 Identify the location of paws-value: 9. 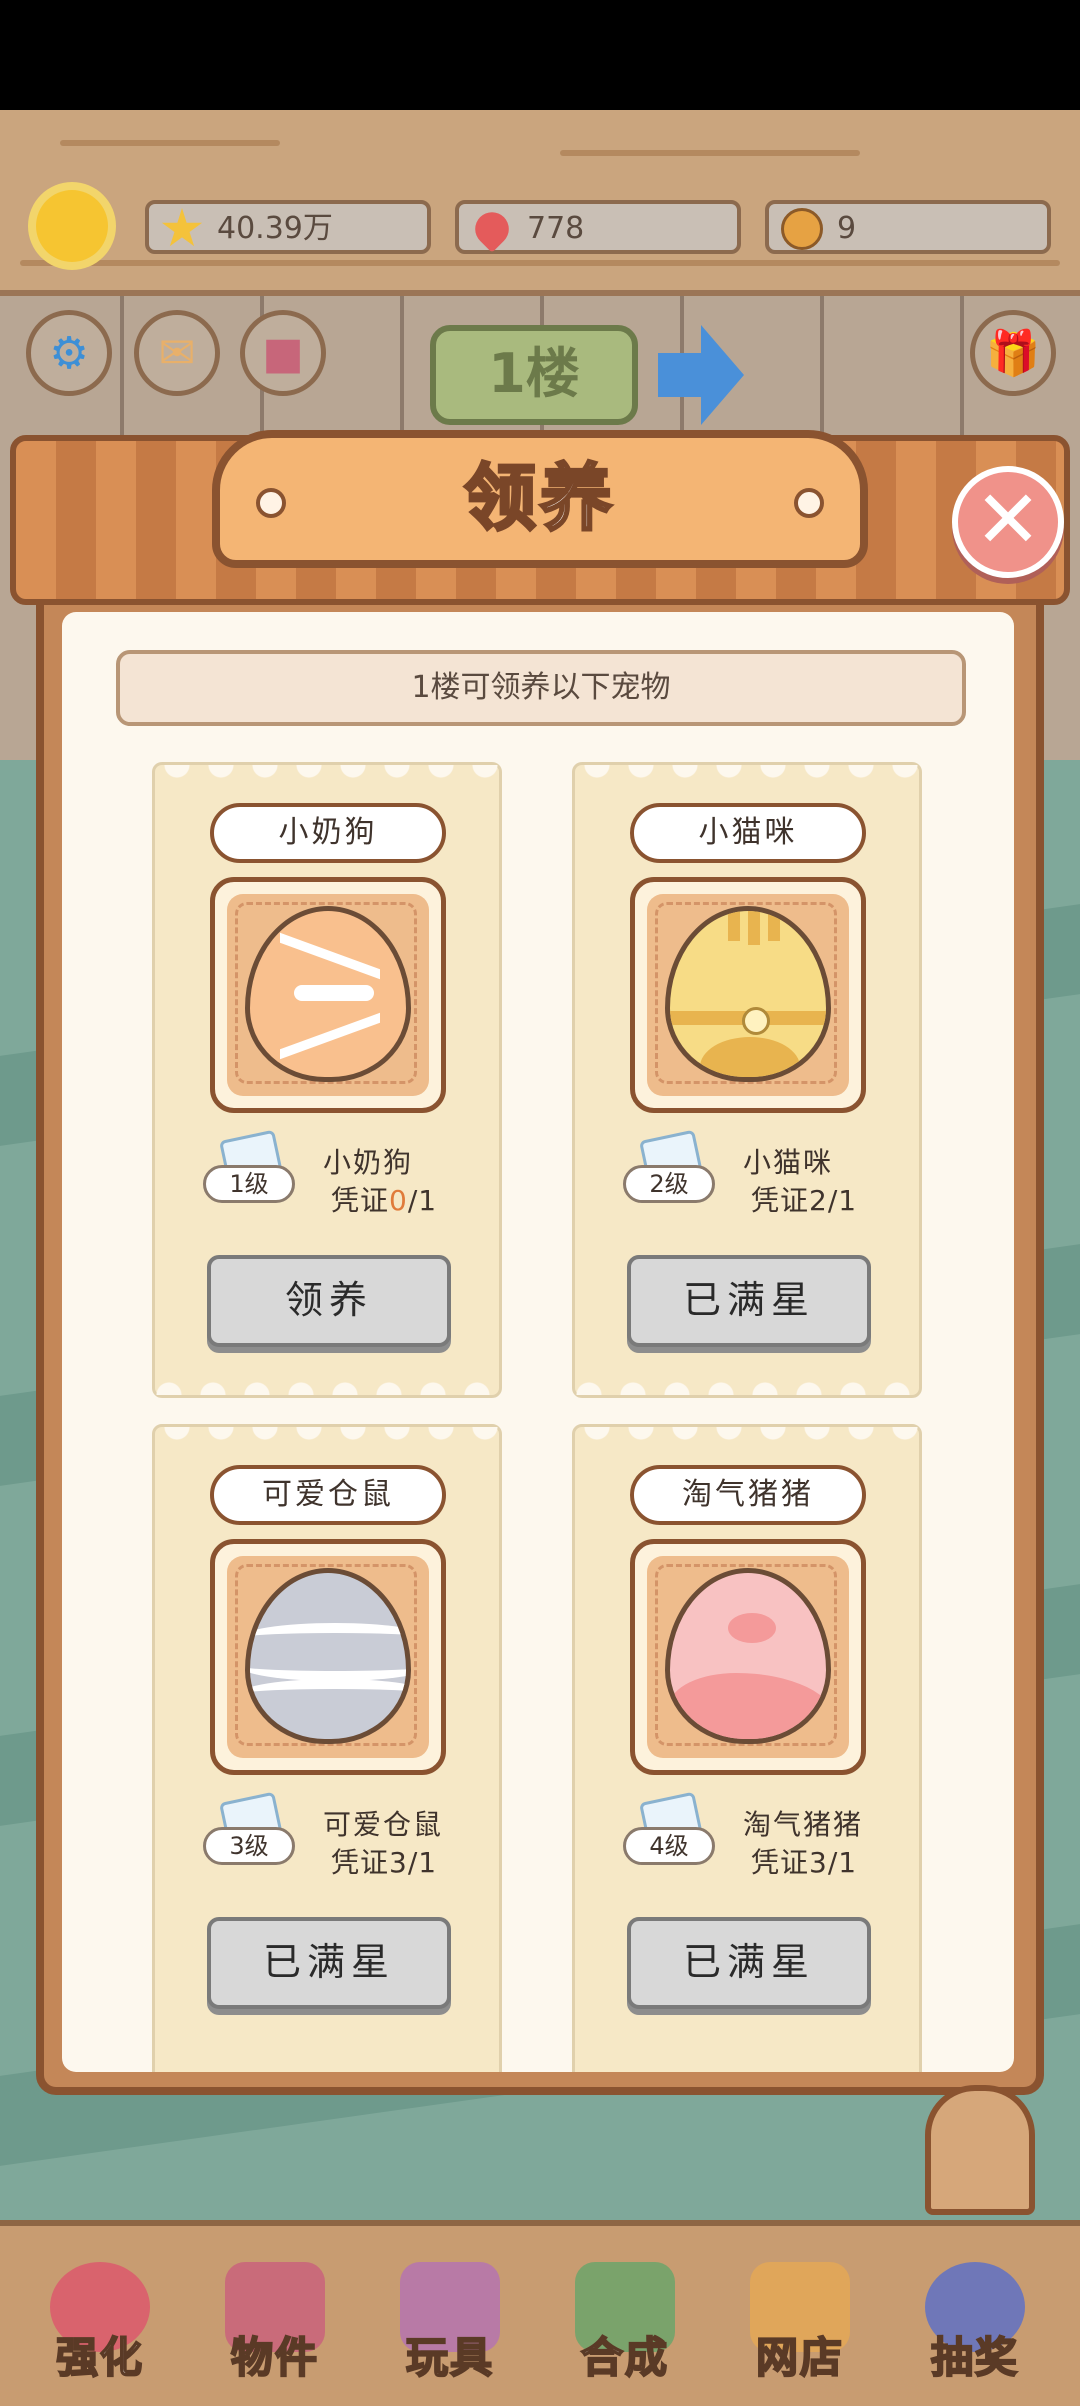
(847, 228).